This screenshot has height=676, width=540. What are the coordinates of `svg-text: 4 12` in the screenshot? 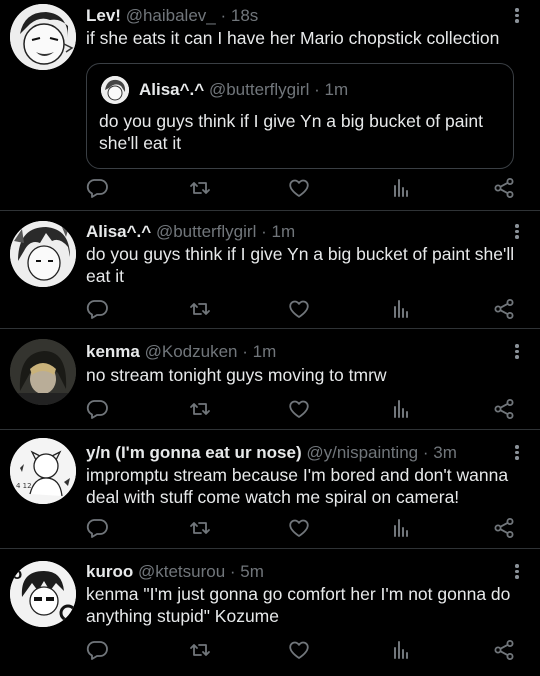 It's located at (24, 486).